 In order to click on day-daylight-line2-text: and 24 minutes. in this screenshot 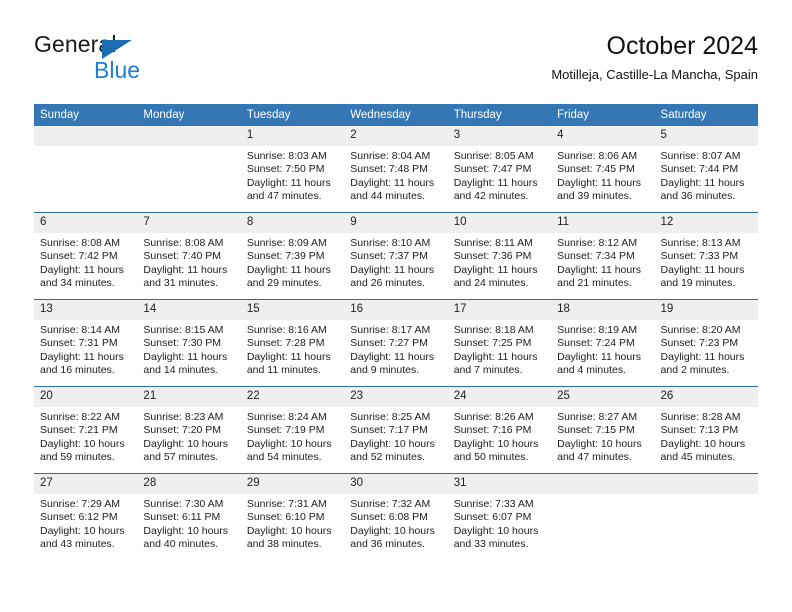, I will do `click(491, 283)`.